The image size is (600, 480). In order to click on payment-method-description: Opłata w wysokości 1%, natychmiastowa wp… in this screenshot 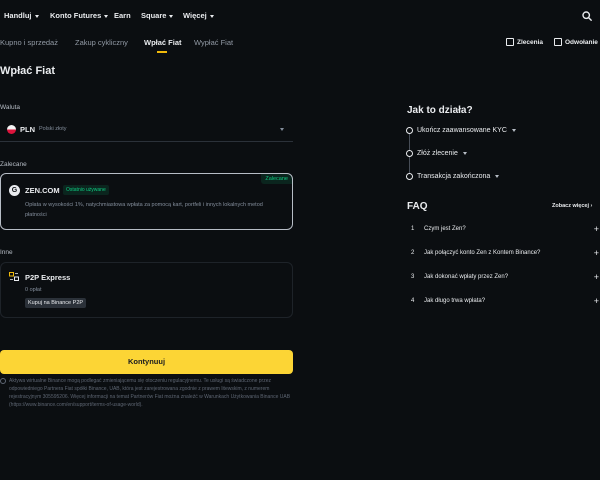, I will do `click(144, 210)`.